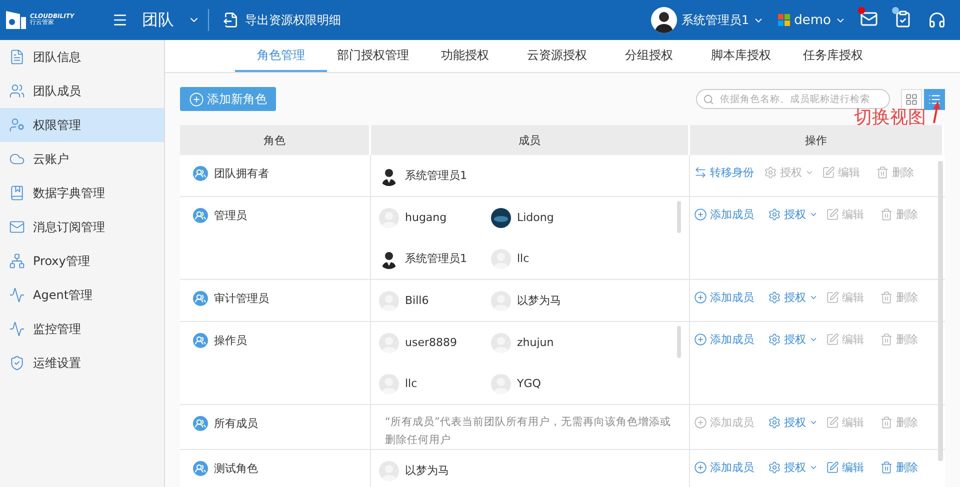 This screenshot has height=487, width=960. What do you see at coordinates (903, 19) in the screenshot?
I see `clipboard-check-icon` at bounding box center [903, 19].